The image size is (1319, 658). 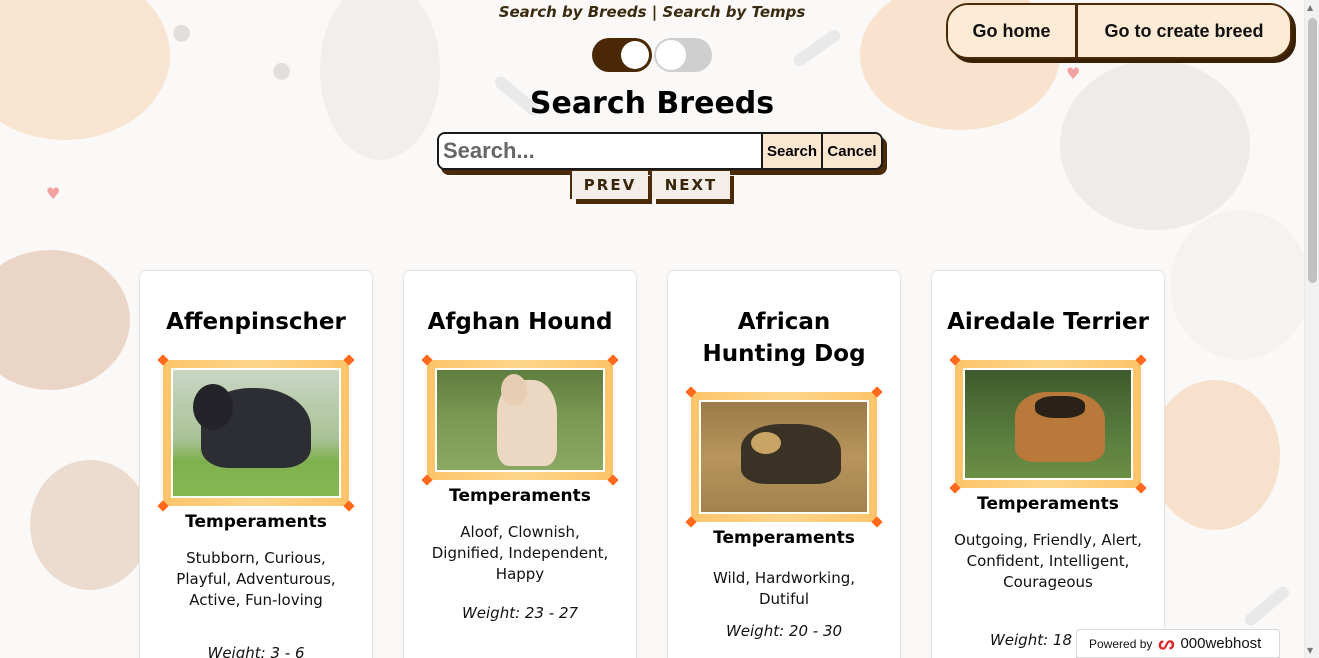 What do you see at coordinates (520, 613) in the screenshot?
I see `weight-text: Weight: 23 - 27` at bounding box center [520, 613].